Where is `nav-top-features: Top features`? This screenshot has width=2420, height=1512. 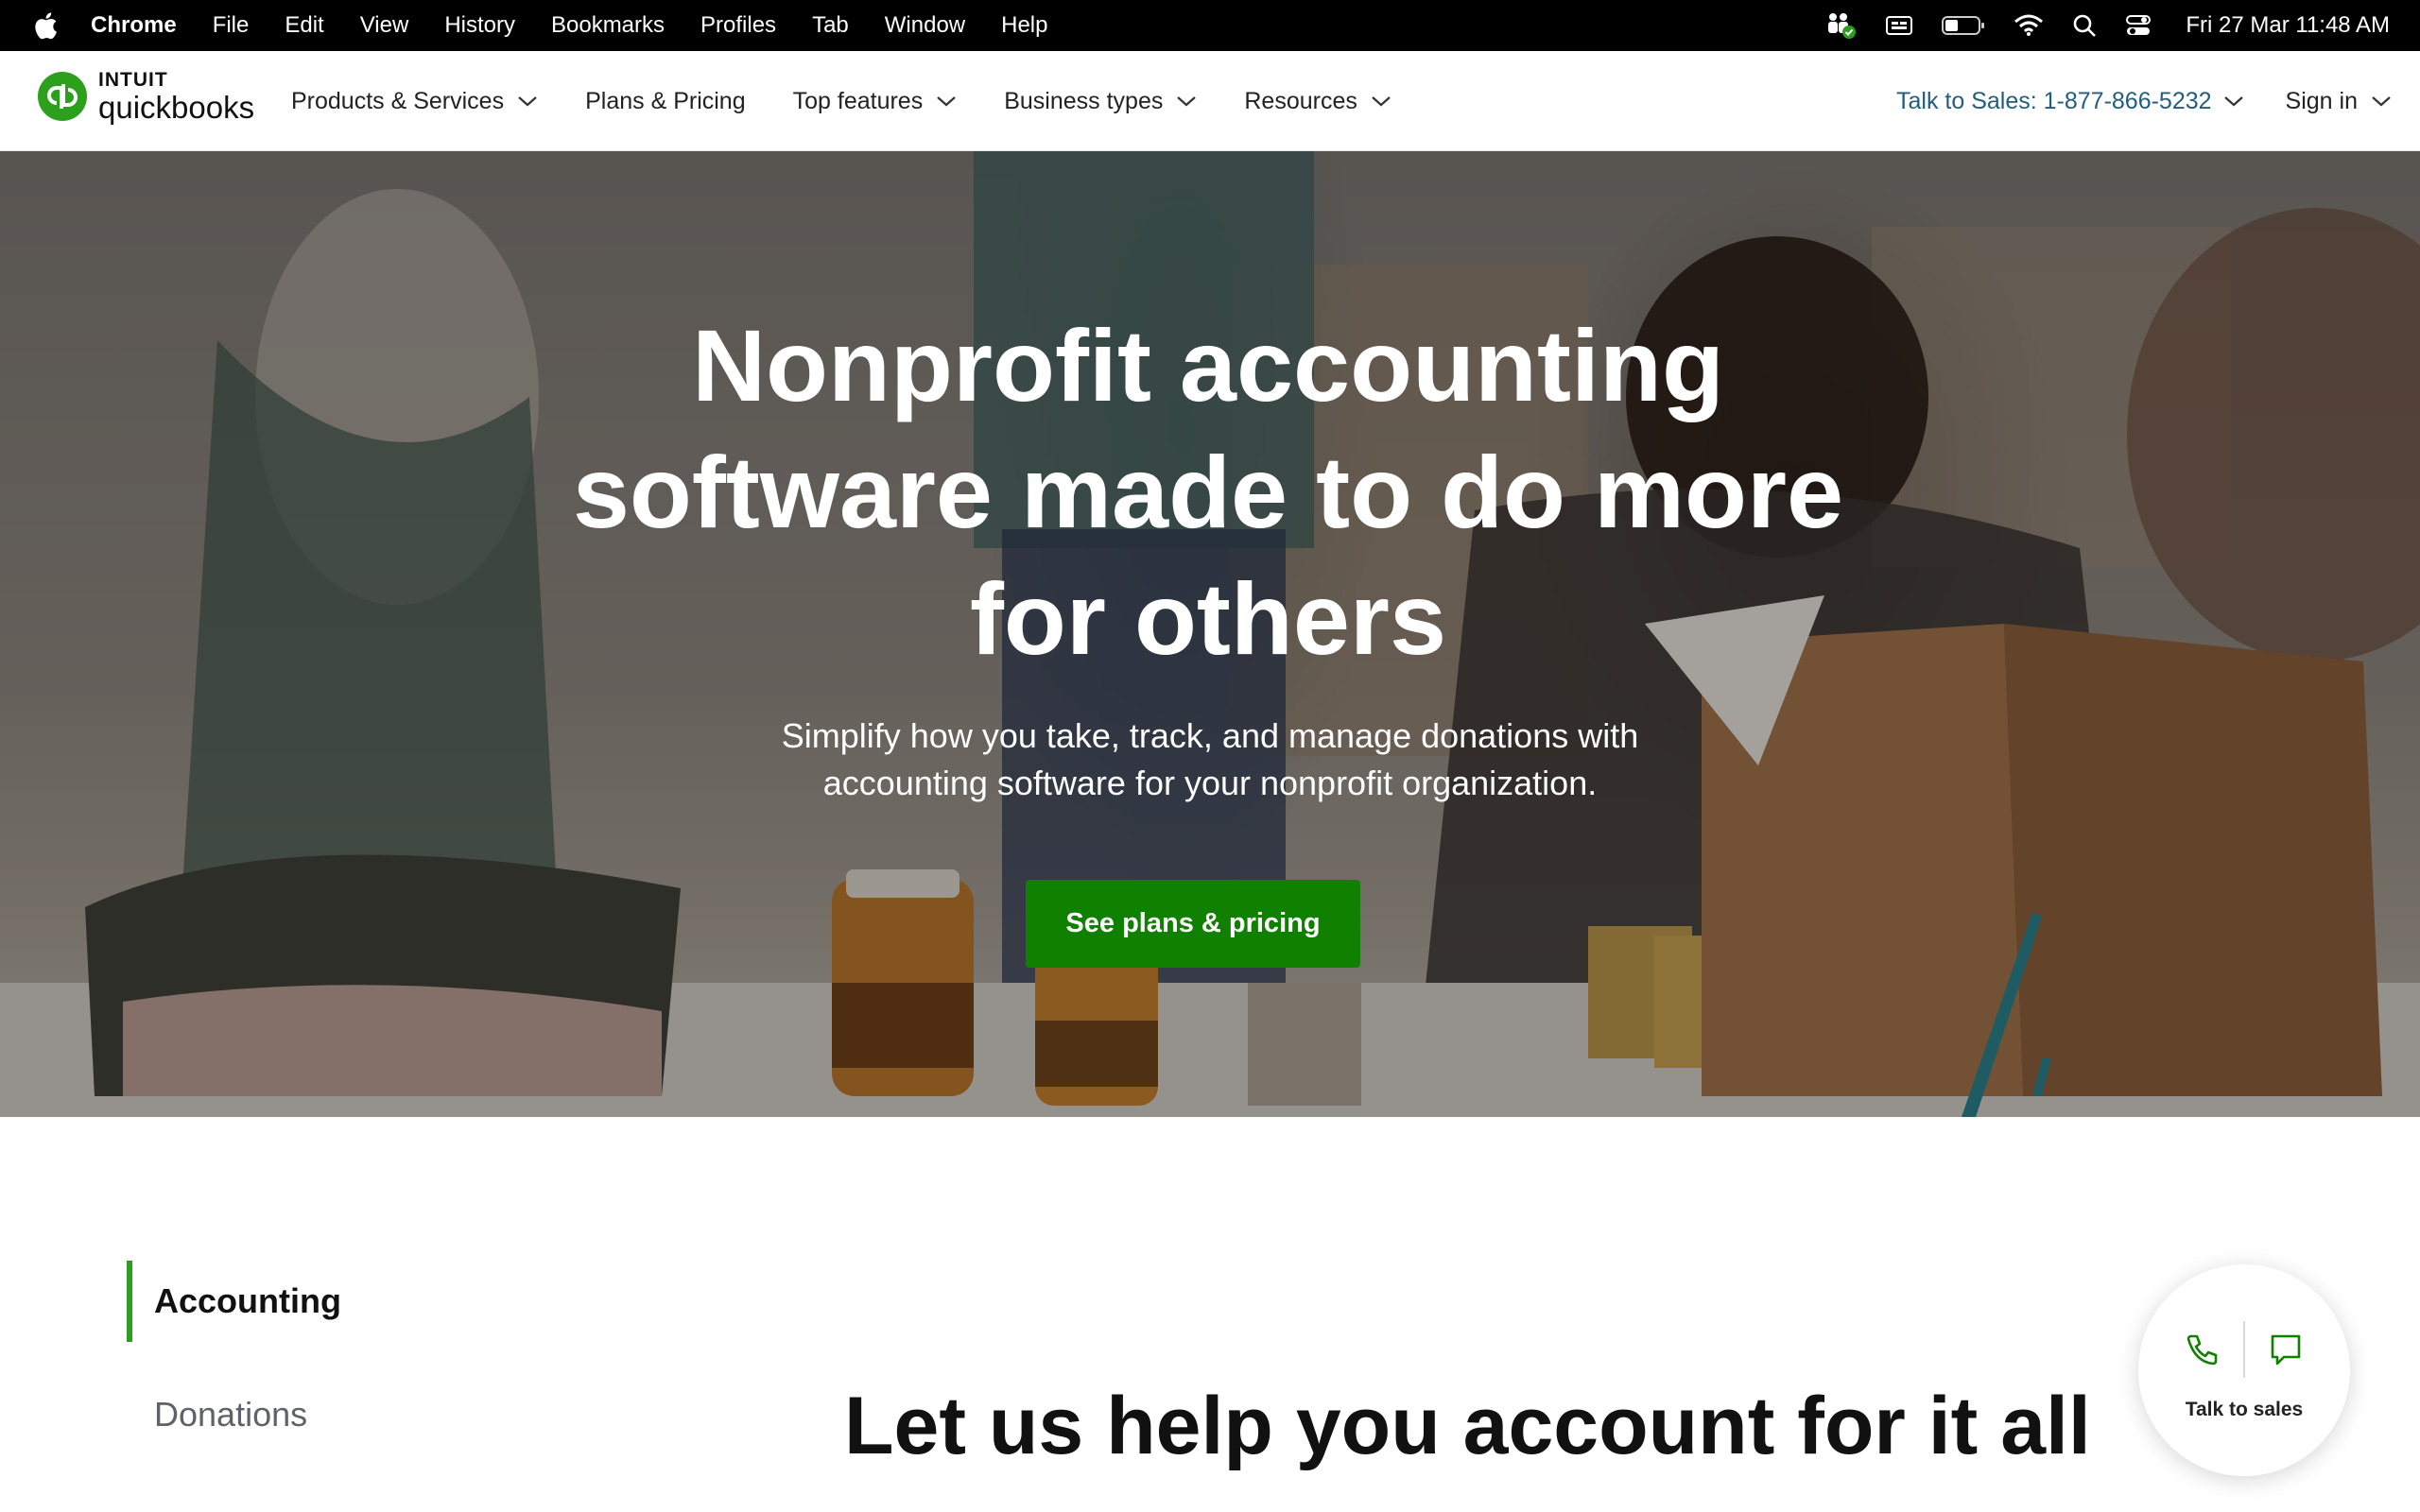 nav-top-features: Top features is located at coordinates (875, 101).